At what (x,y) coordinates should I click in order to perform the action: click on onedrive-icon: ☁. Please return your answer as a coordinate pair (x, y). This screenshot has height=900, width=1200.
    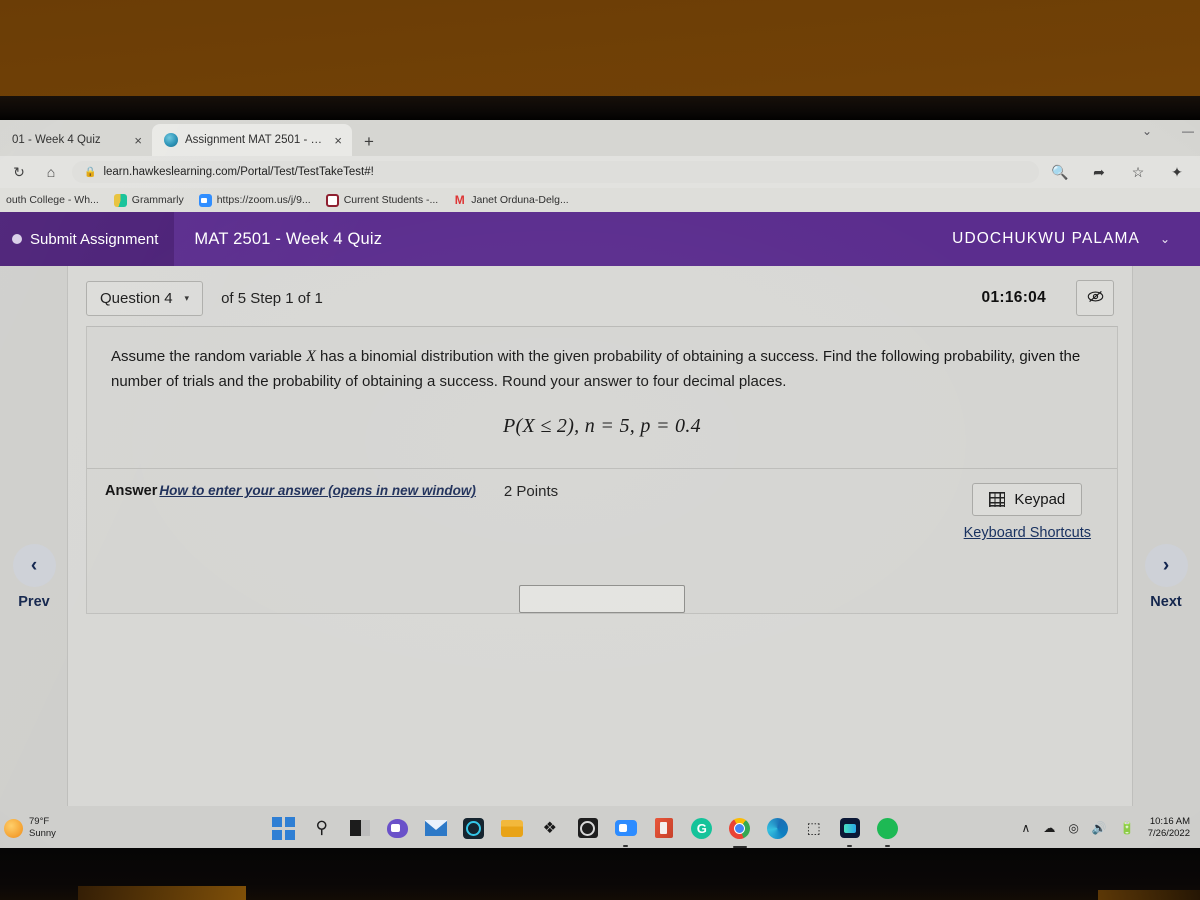
    Looking at the image, I should click on (1049, 828).